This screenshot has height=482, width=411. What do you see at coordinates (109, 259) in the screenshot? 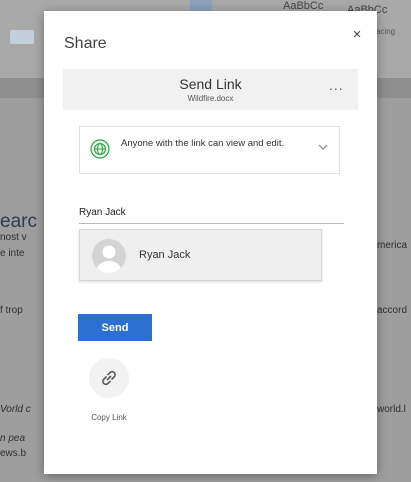
I see `person-icon` at bounding box center [109, 259].